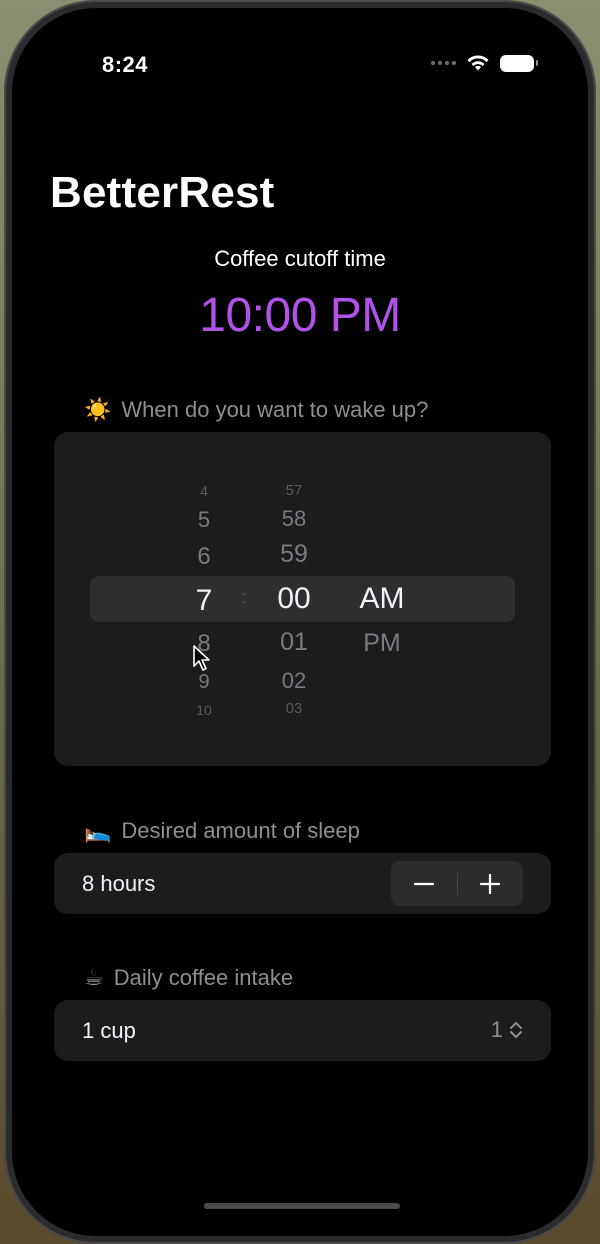 Image resolution: width=600 pixels, height=1244 pixels. I want to click on minute-option: 59, so click(294, 554).